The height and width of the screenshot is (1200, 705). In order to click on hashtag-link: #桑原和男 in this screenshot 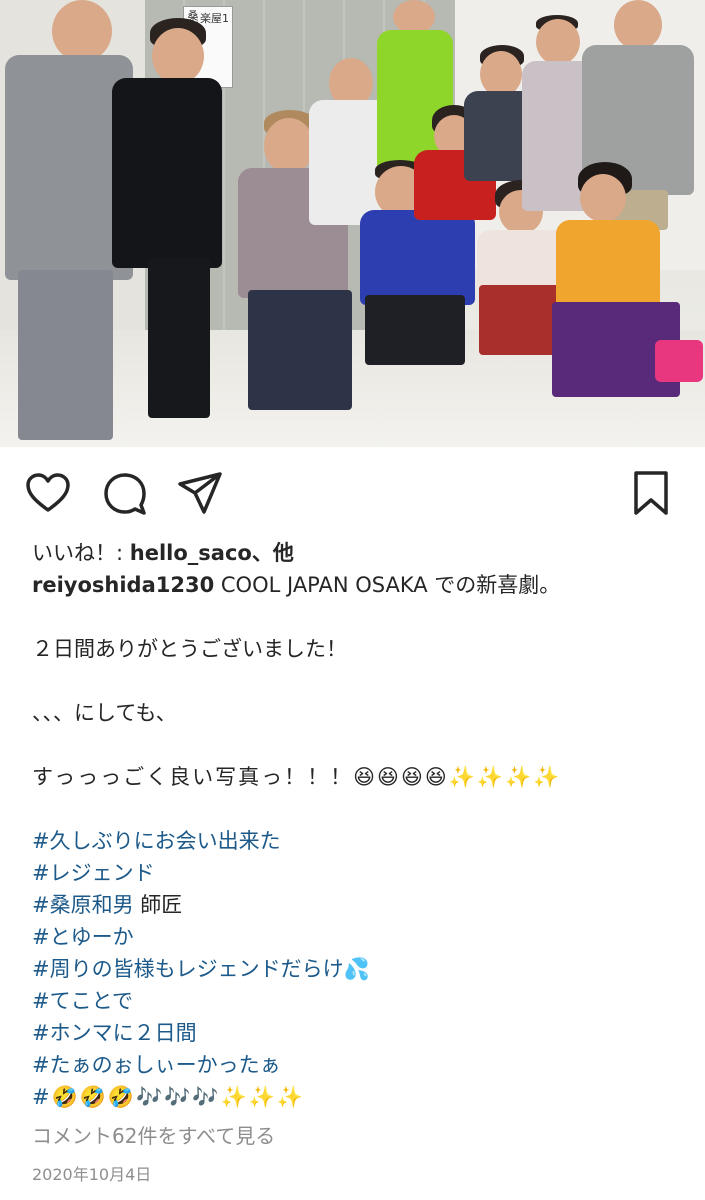, I will do `click(83, 905)`.